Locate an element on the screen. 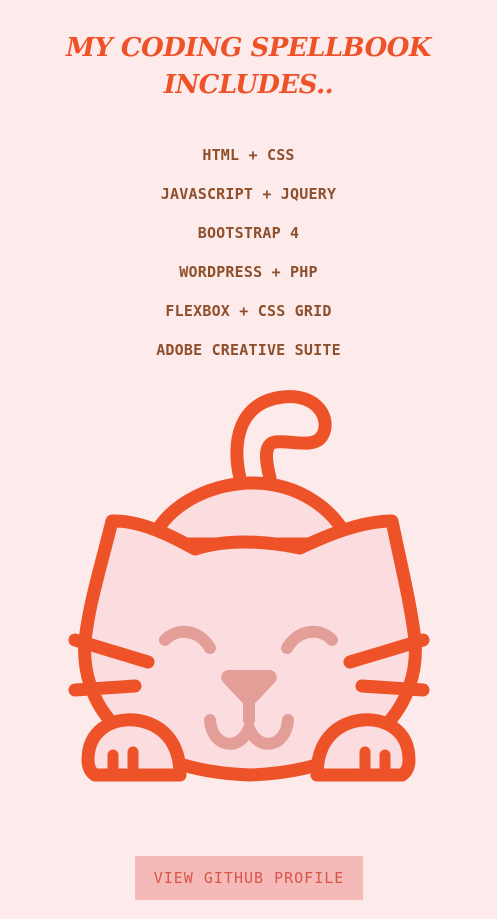  skill-item-adobe: ADOBE CREATIVE SUITE is located at coordinates (248, 350).